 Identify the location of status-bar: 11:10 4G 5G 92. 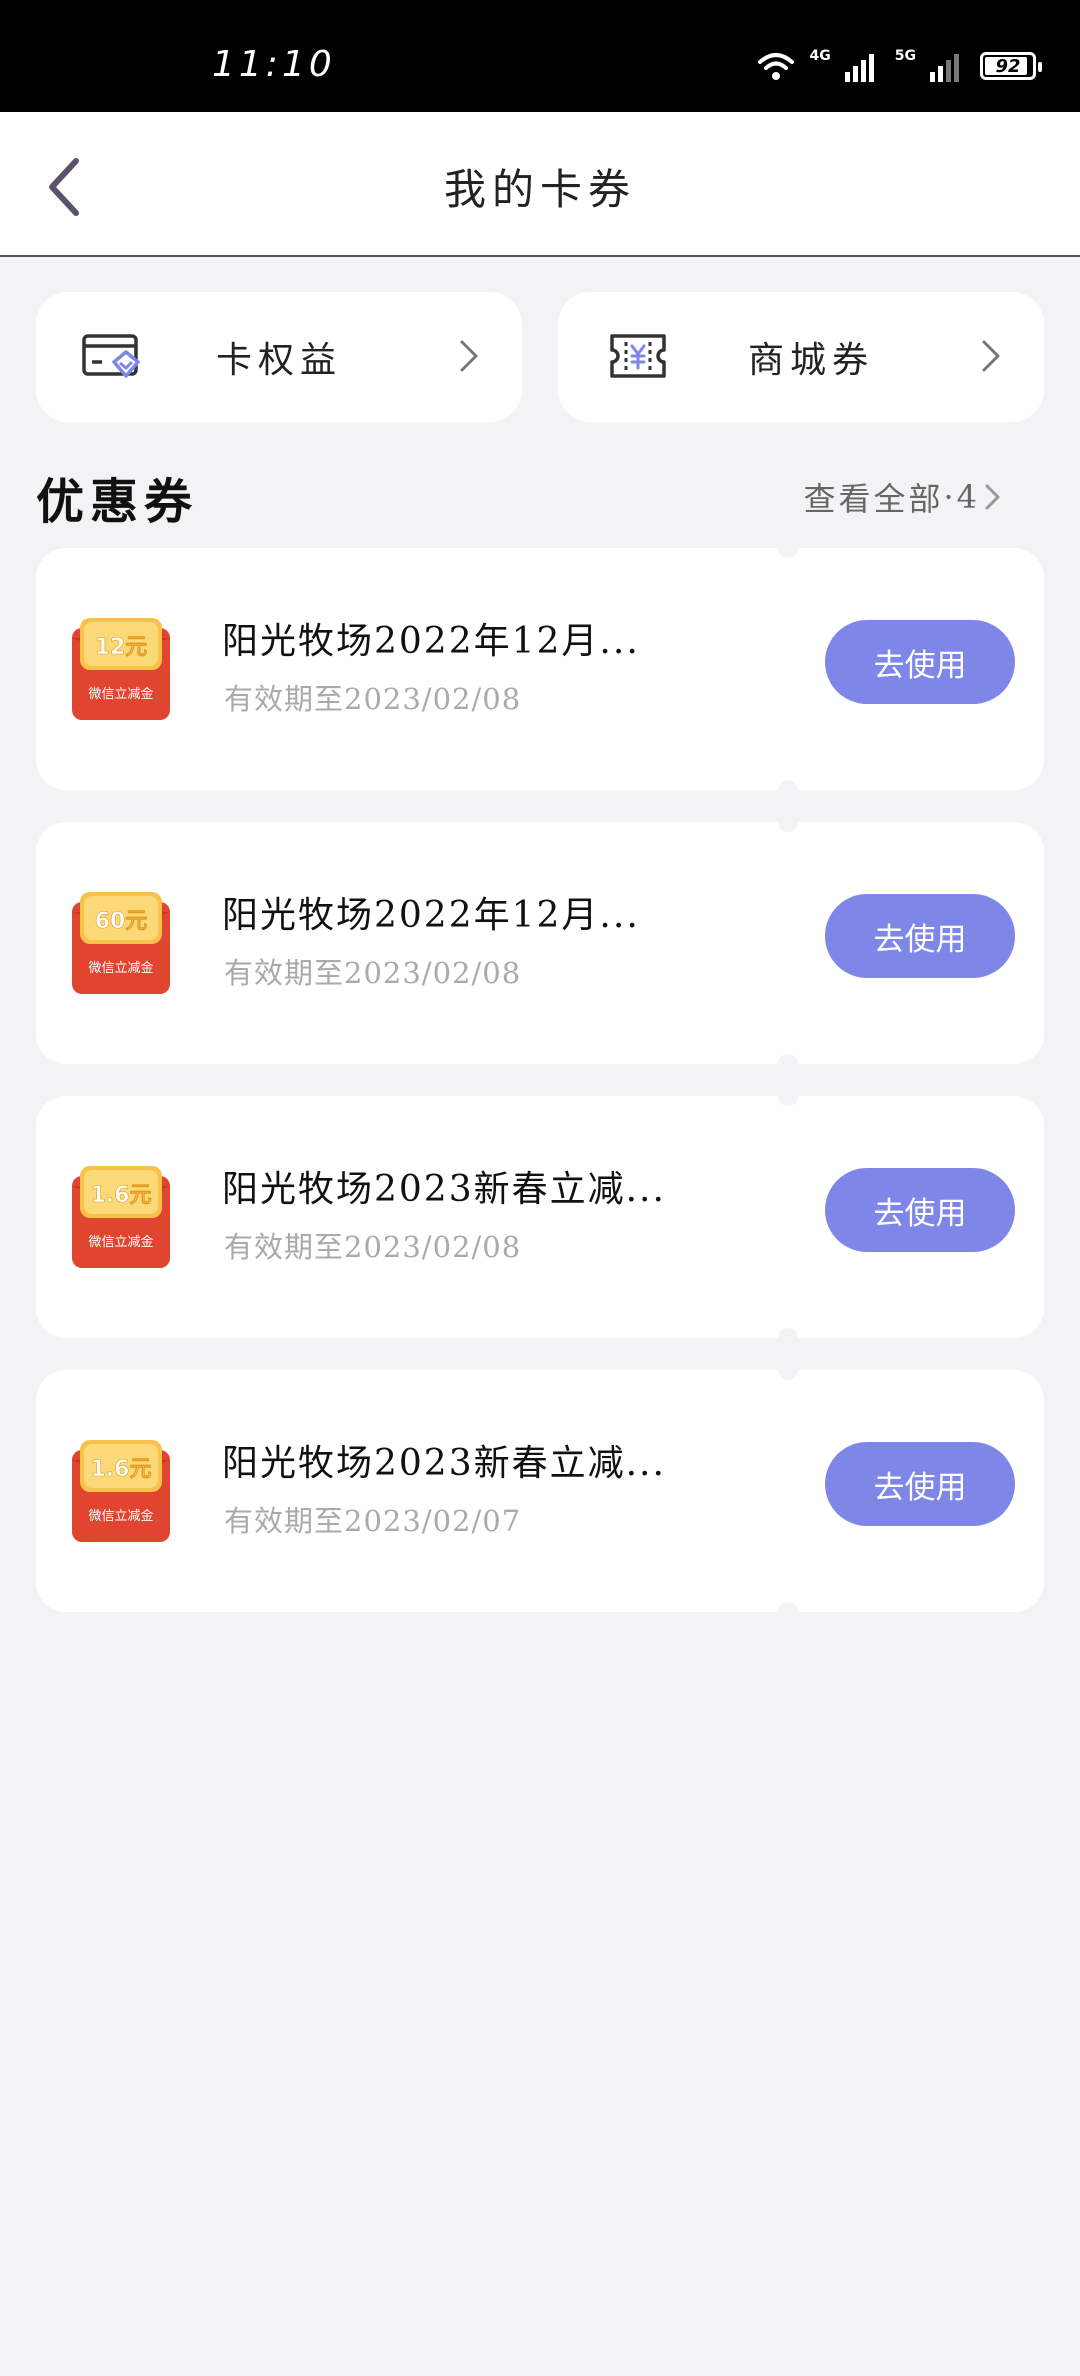
(540, 56).